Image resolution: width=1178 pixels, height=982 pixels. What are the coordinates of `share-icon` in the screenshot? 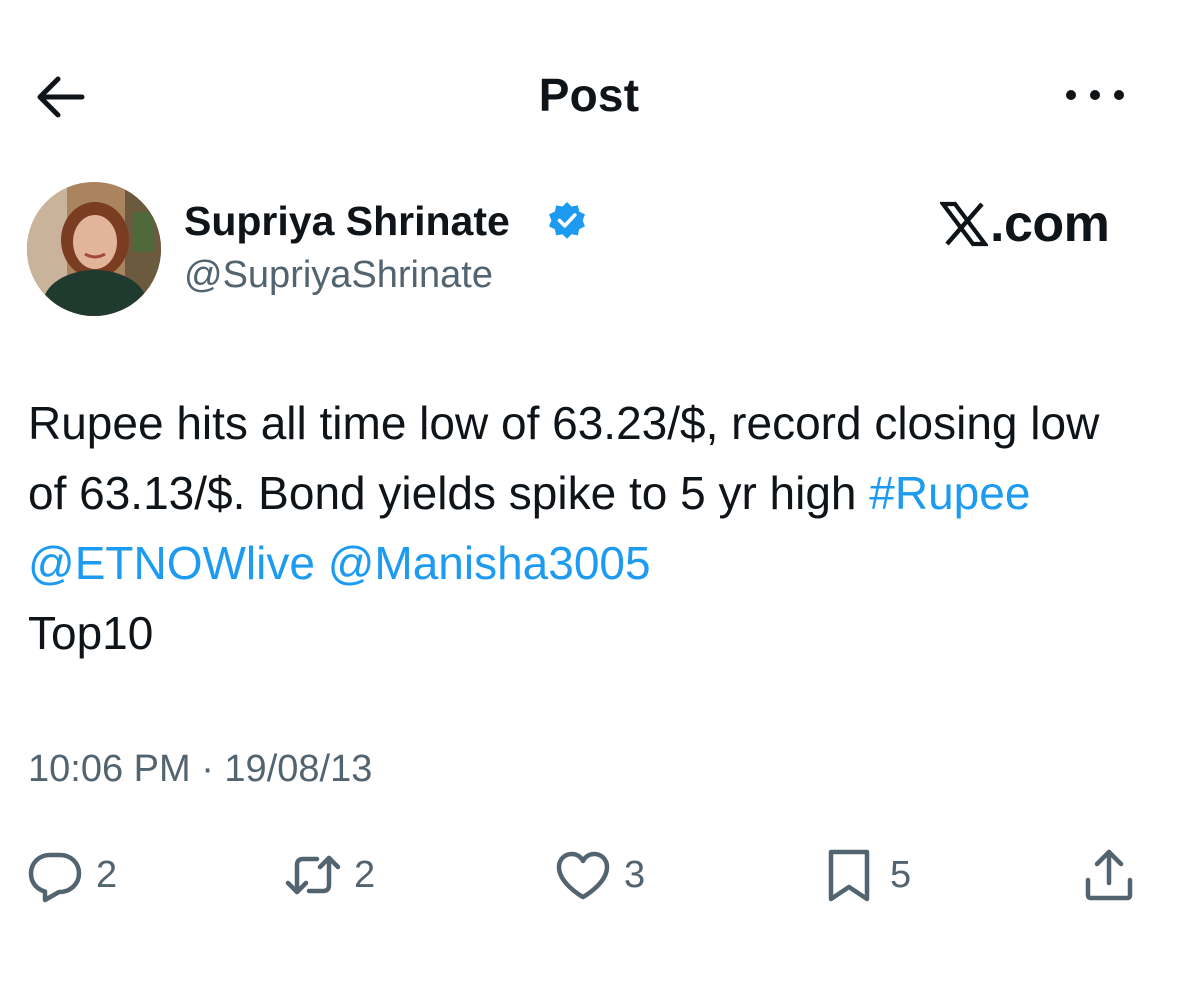 It's located at (1109, 875).